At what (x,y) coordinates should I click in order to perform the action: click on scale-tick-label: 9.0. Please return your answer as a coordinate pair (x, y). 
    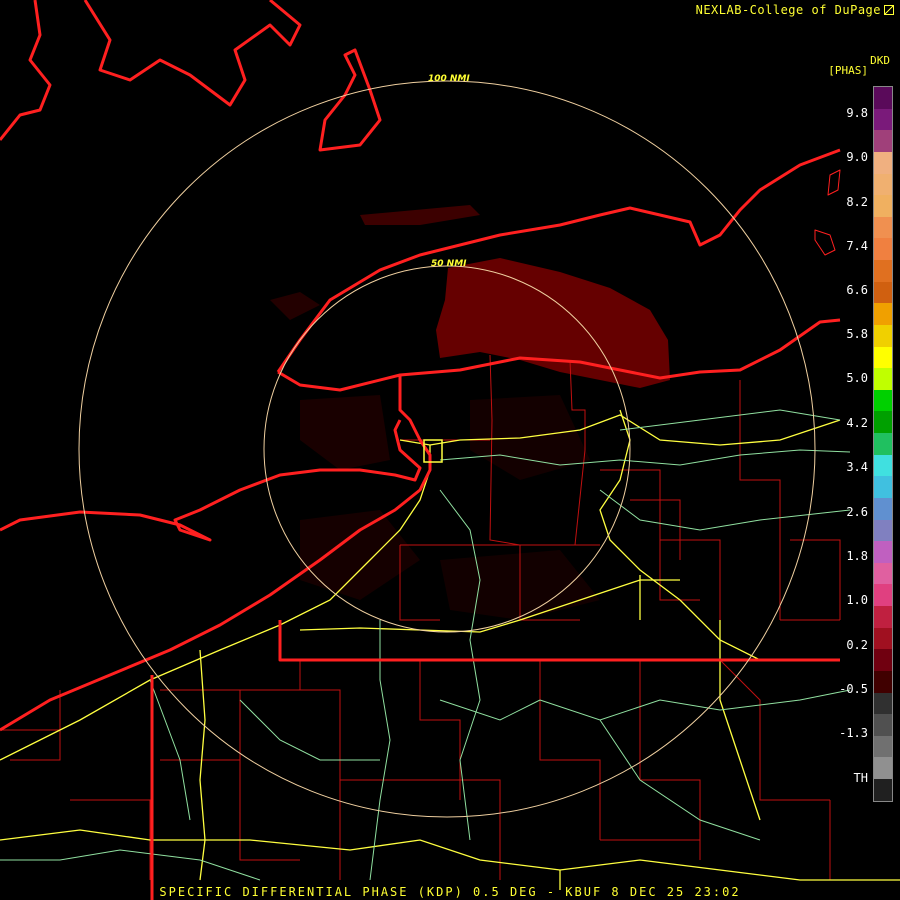
    Looking at the image, I should click on (857, 157).